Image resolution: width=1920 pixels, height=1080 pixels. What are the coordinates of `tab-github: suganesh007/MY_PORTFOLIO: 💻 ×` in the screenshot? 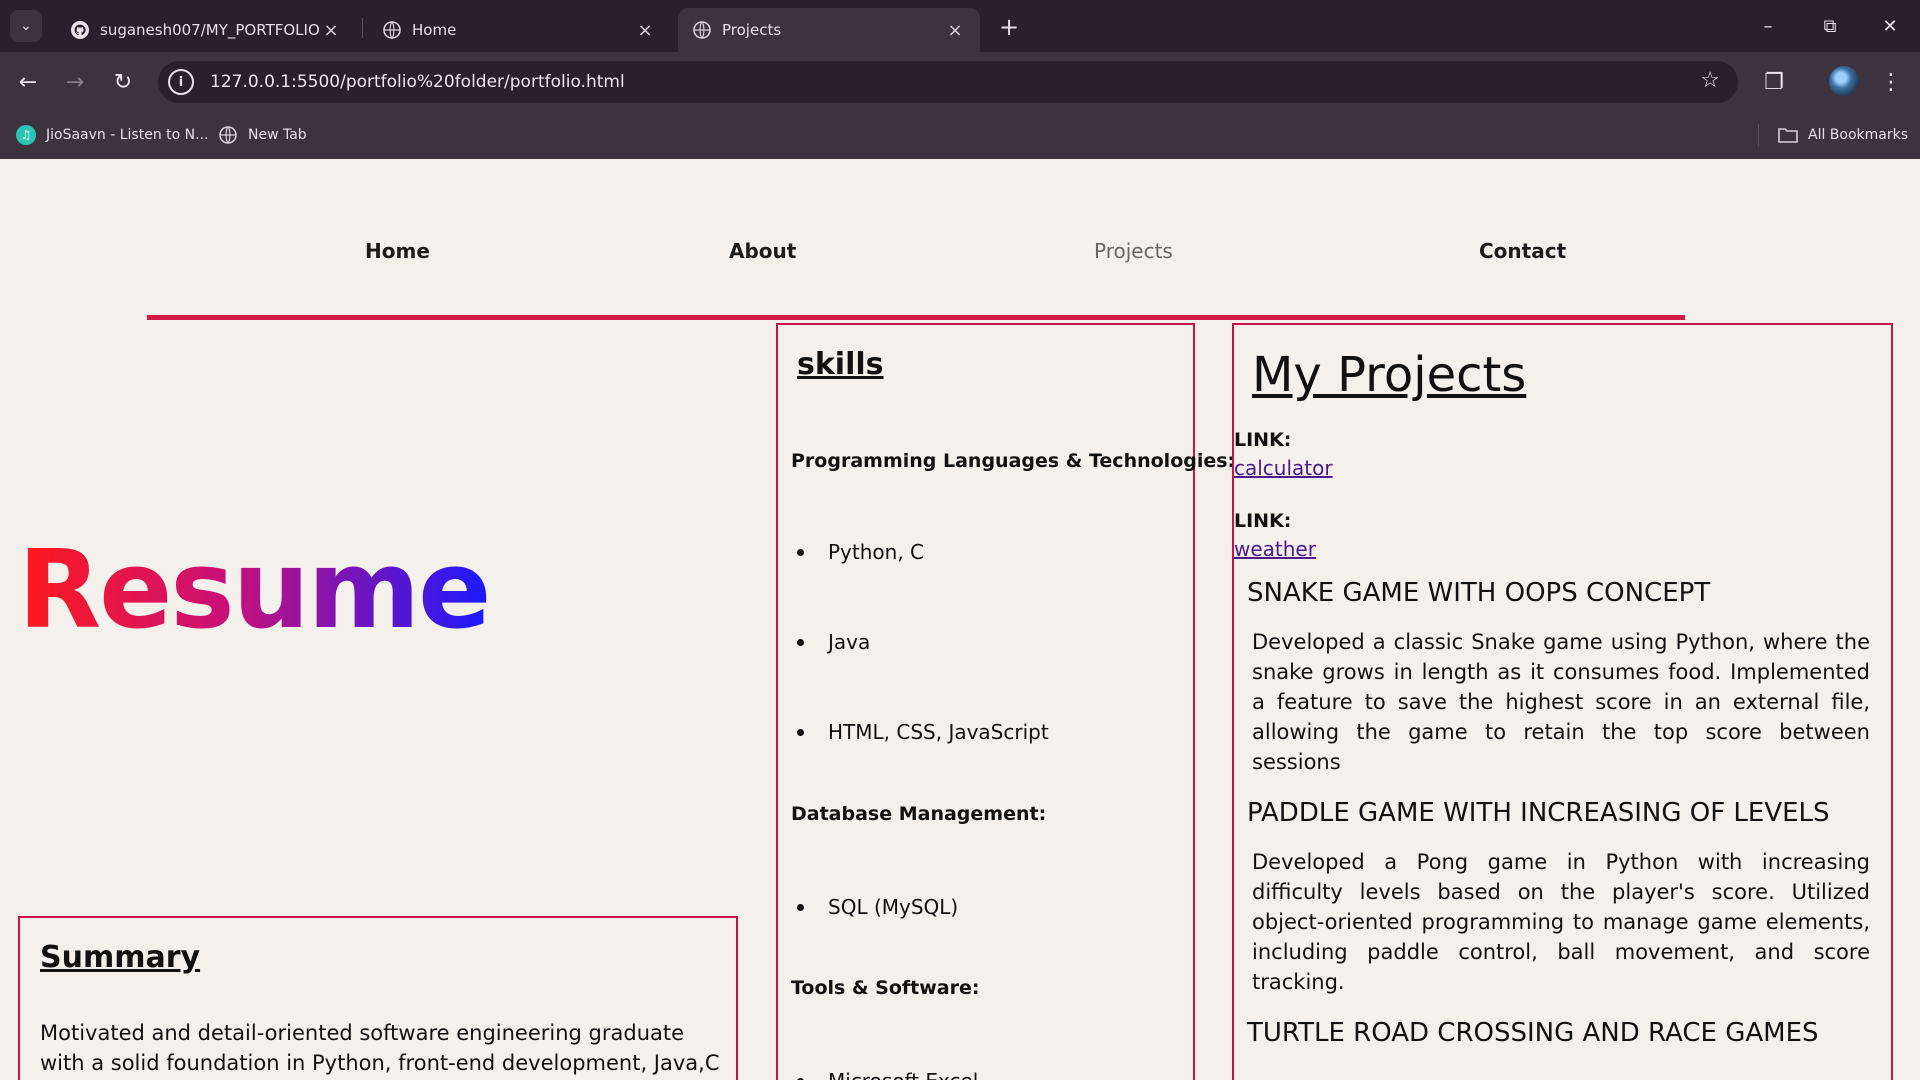 It's located at (206, 30).